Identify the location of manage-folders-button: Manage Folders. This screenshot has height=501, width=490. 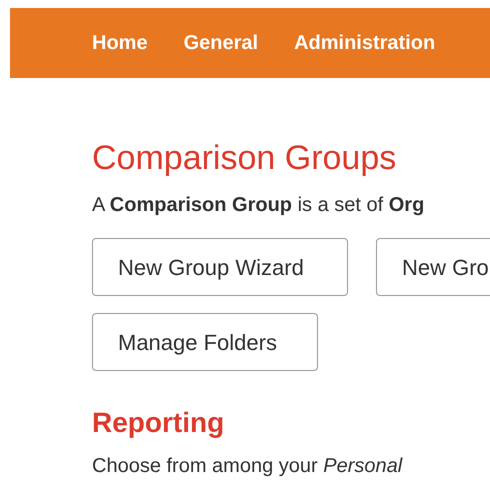
(205, 342).